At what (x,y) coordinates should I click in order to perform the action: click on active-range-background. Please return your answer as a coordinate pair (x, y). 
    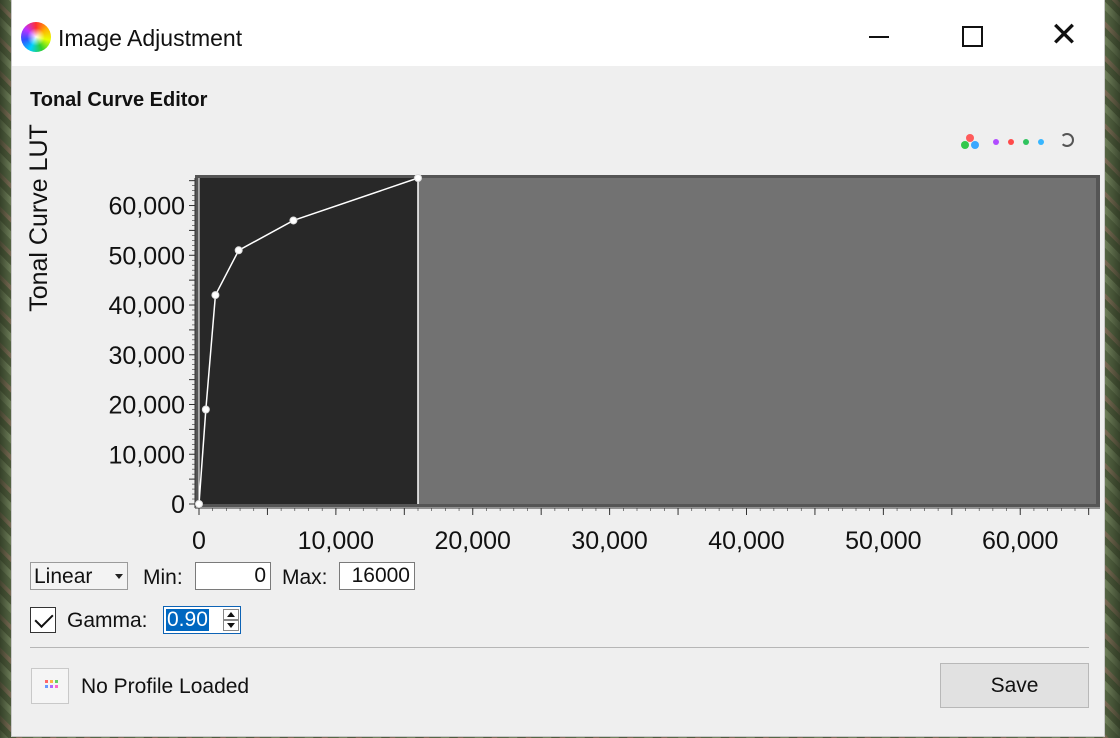
    Looking at the image, I should click on (308, 341).